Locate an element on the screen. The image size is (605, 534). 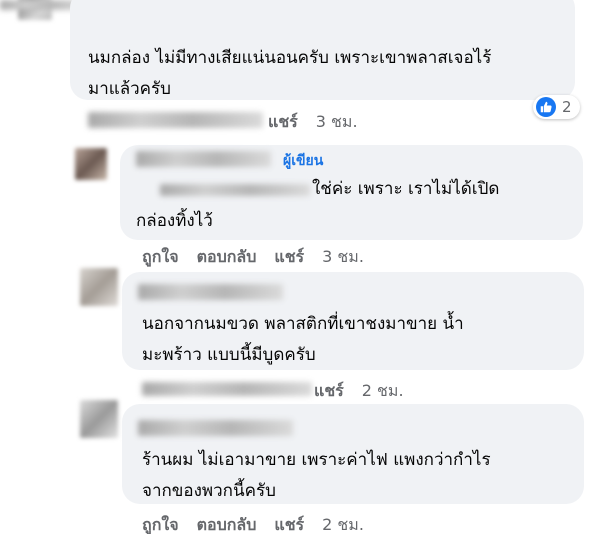
reaction-summary: 2 is located at coordinates (556, 107).